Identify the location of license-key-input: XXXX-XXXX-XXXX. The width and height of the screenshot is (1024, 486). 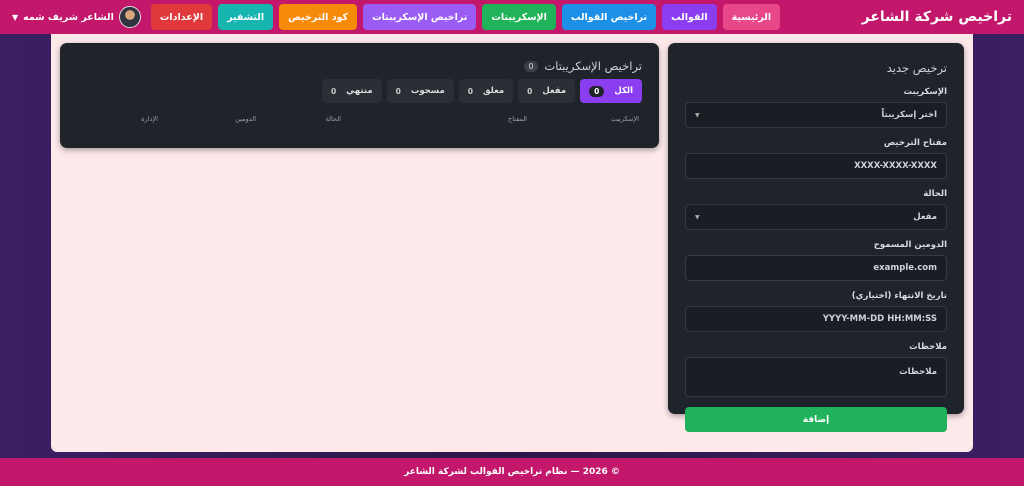
(816, 166).